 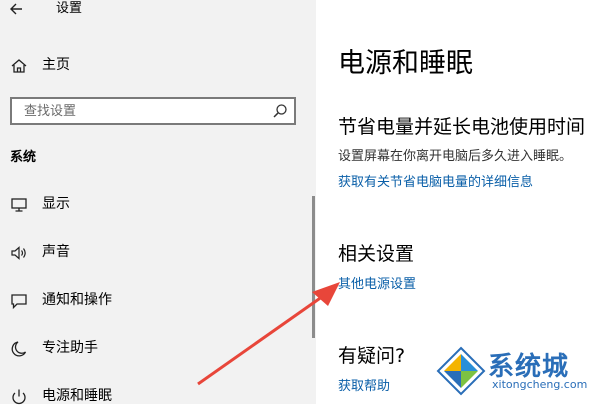 I want to click on sidebar-item-focus-assist: 专注助手, so click(x=150, y=348).